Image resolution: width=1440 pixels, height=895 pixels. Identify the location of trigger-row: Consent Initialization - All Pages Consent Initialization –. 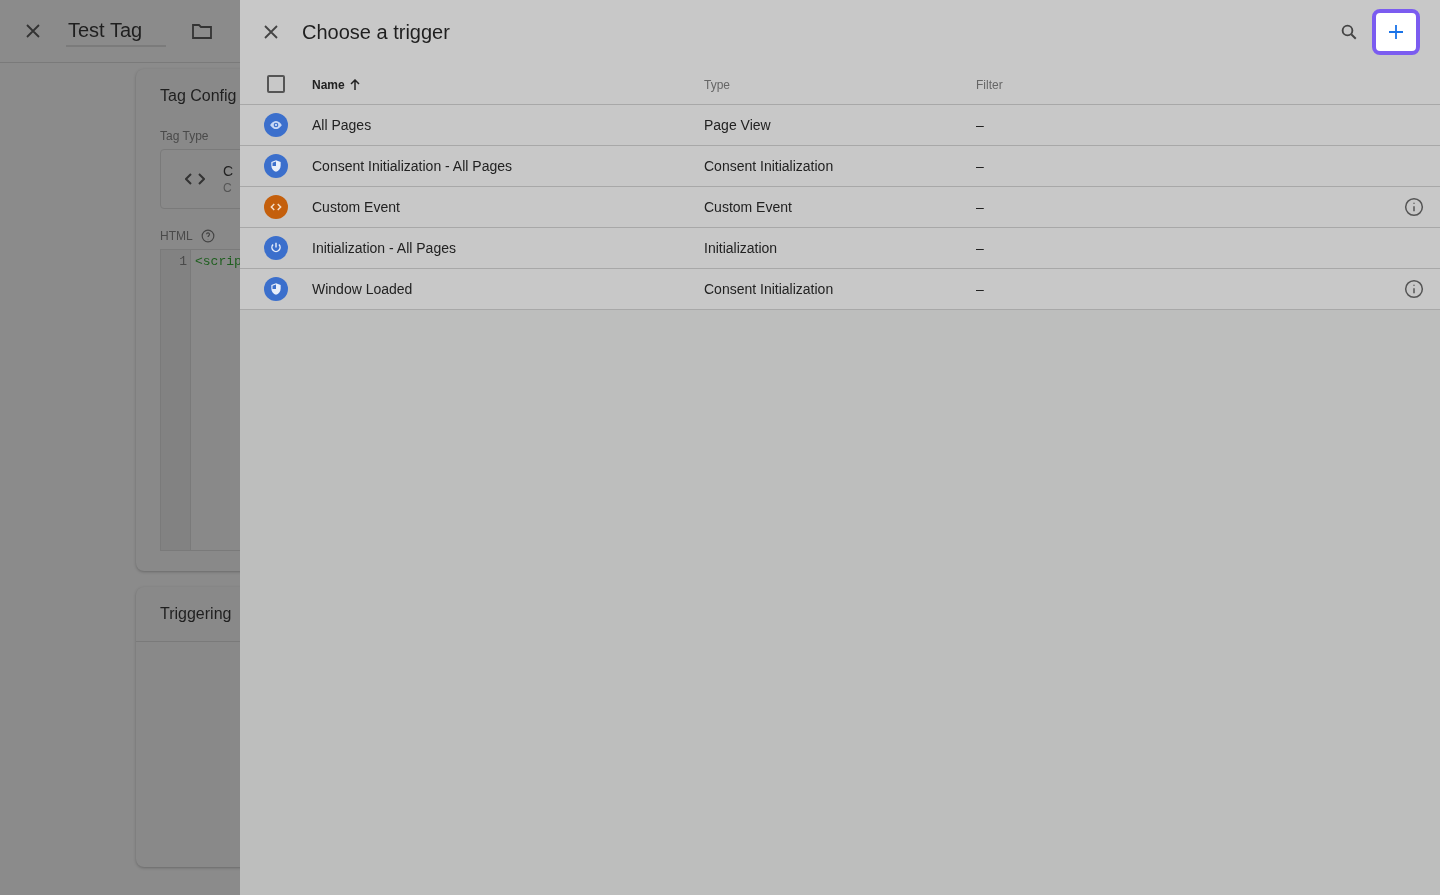
(840, 166).